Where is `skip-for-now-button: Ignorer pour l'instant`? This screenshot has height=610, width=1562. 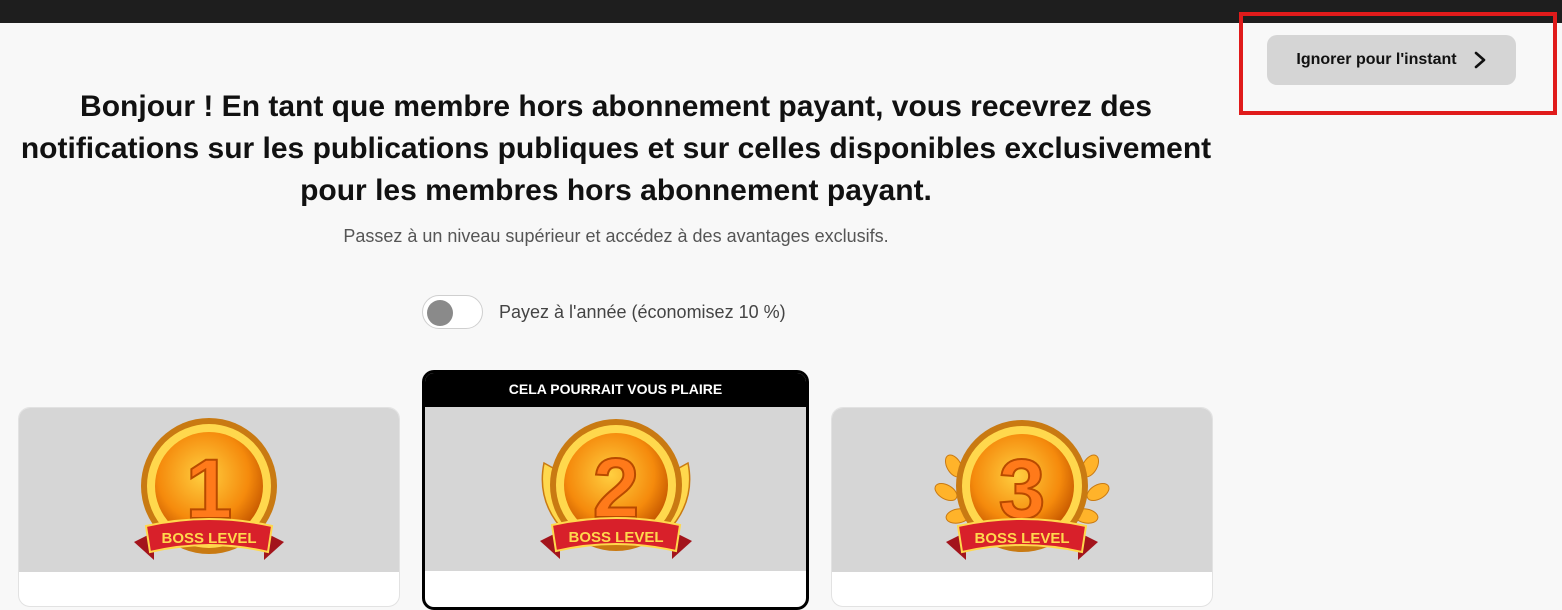 skip-for-now-button: Ignorer pour l'instant is located at coordinates (1391, 60).